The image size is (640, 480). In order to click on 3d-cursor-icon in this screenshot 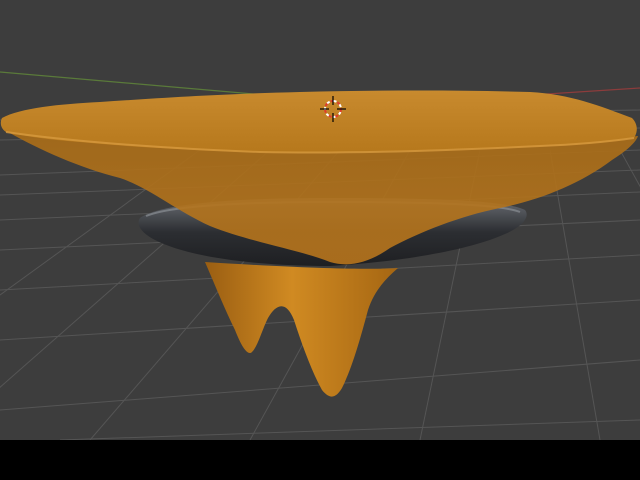, I will do `click(333, 109)`.